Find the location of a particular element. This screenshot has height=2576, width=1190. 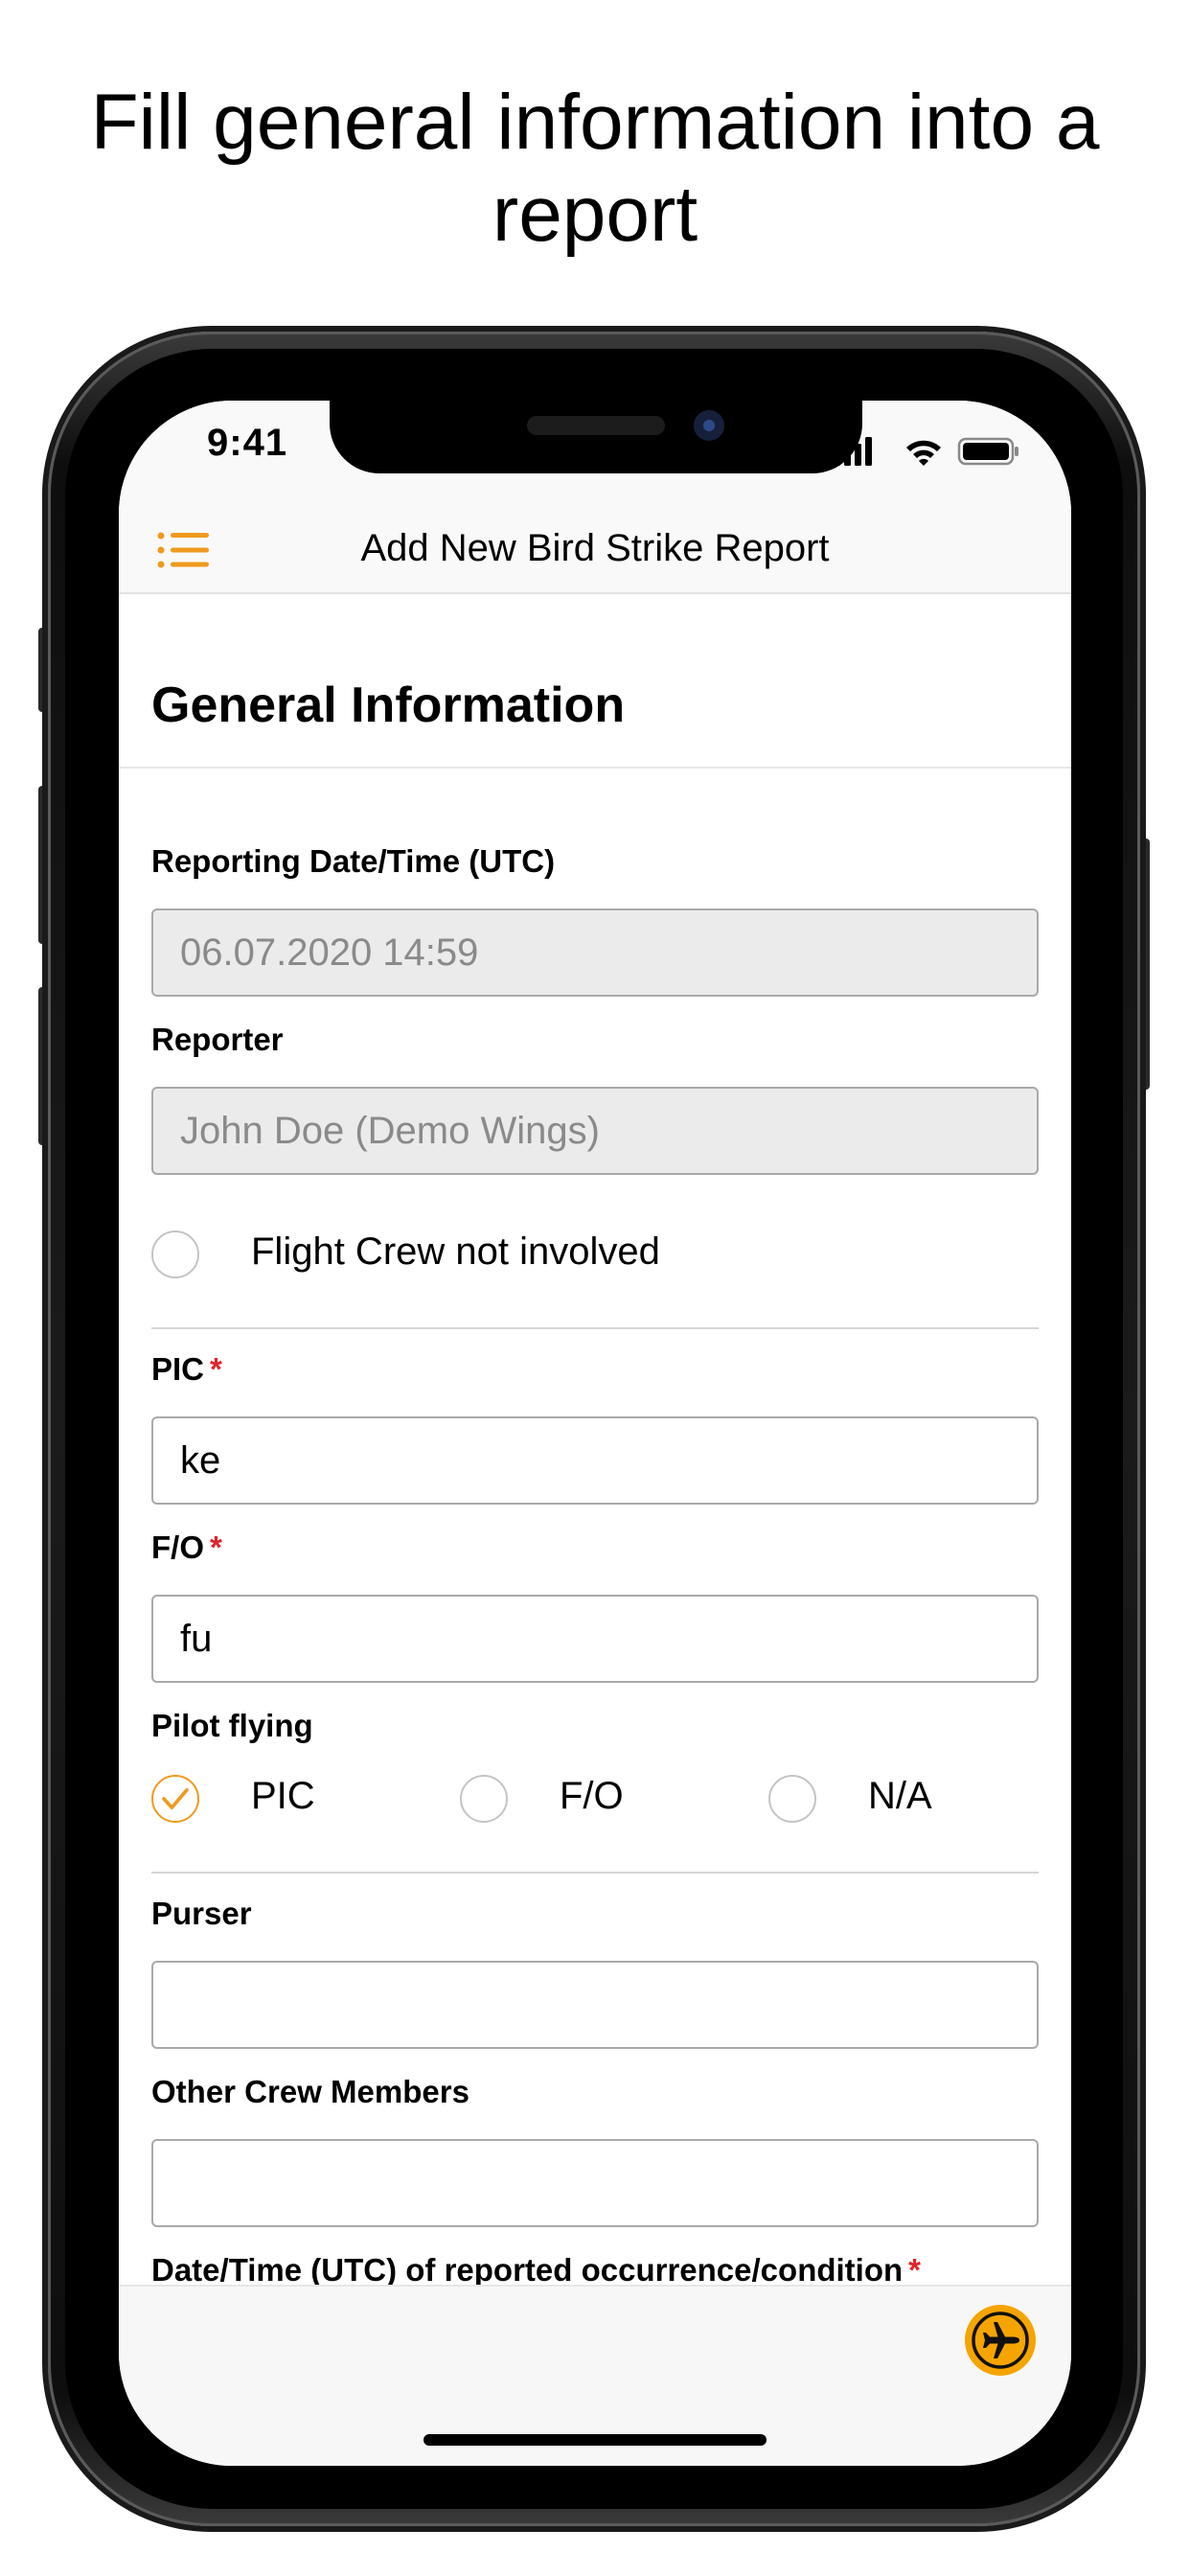

front-camera is located at coordinates (709, 425).